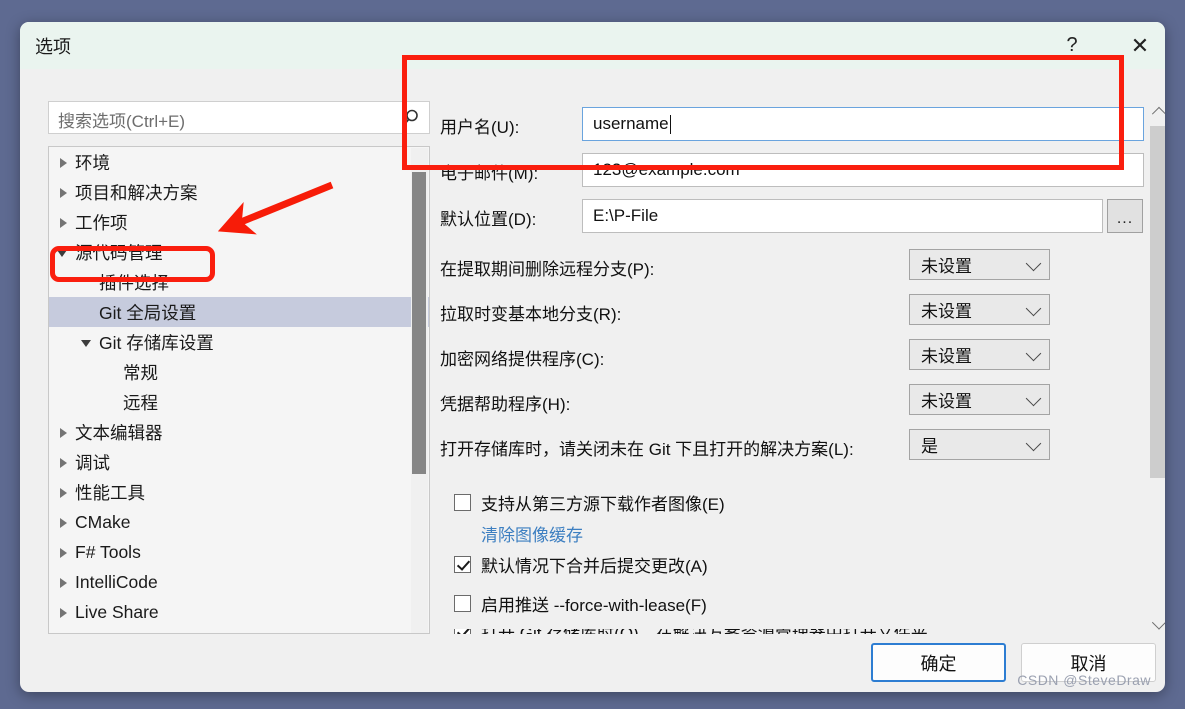 This screenshot has height=709, width=1185. What do you see at coordinates (647, 449) in the screenshot?
I see `close-solution-label: 打开存储库时，请关闭未在 Git 下且打开的解决方案(L):` at bounding box center [647, 449].